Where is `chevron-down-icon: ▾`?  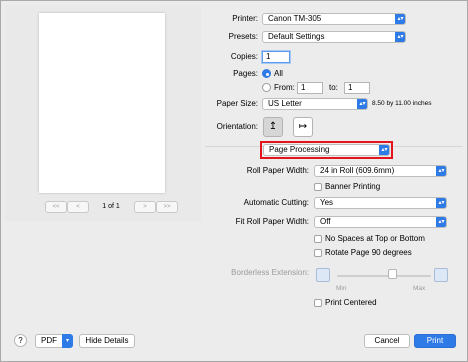 chevron-down-icon: ▾ is located at coordinates (67, 341).